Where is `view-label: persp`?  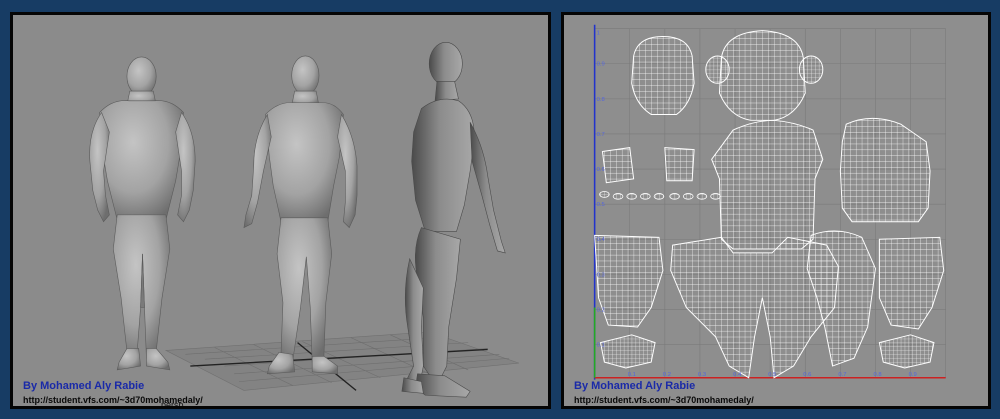
view-label: persp is located at coordinates (172, 404).